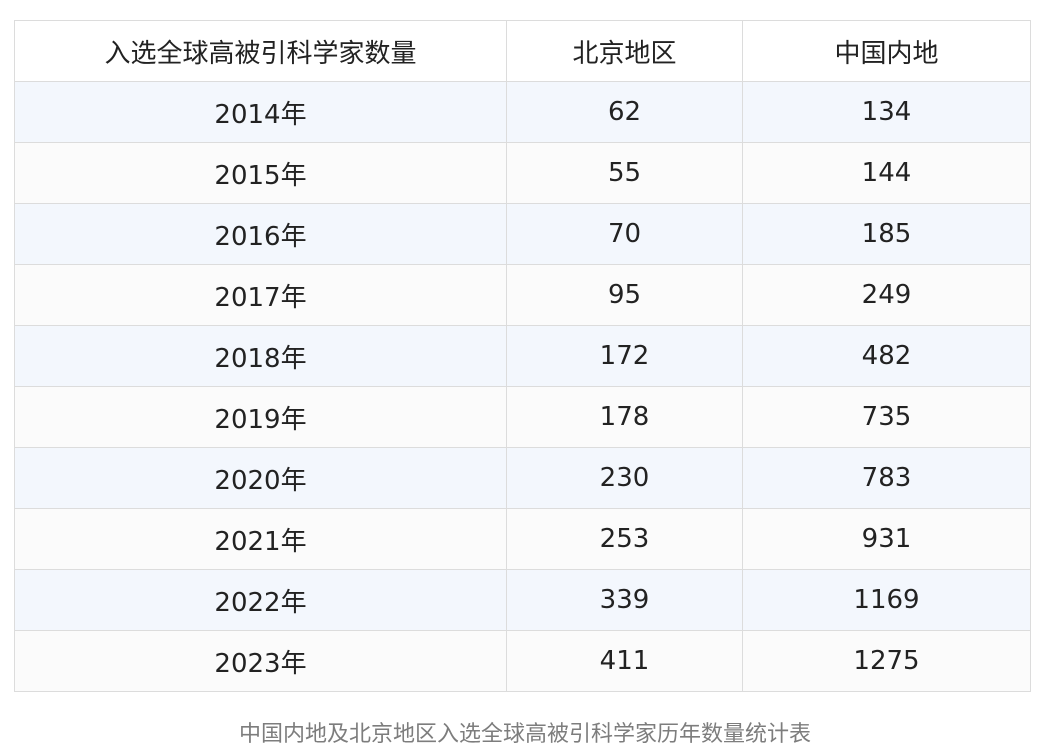 This screenshot has height=754, width=1050. Describe the element at coordinates (624, 478) in the screenshot. I see `beijing-count-cell: 230` at that location.